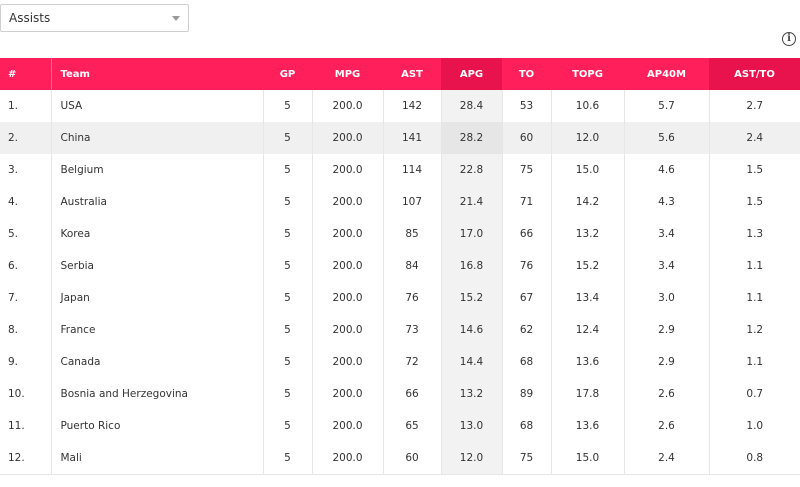 This screenshot has height=487, width=800. Describe the element at coordinates (412, 394) in the screenshot. I see `cell-ast: 66` at that location.